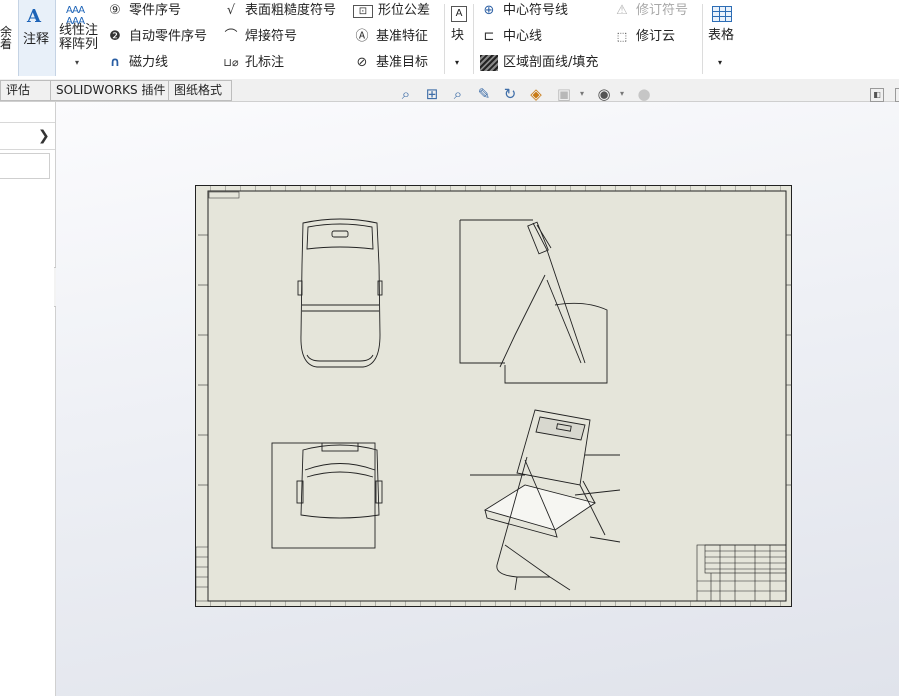 The height and width of the screenshot is (696, 899). I want to click on block-button: A 块 ▾, so click(459, 39).